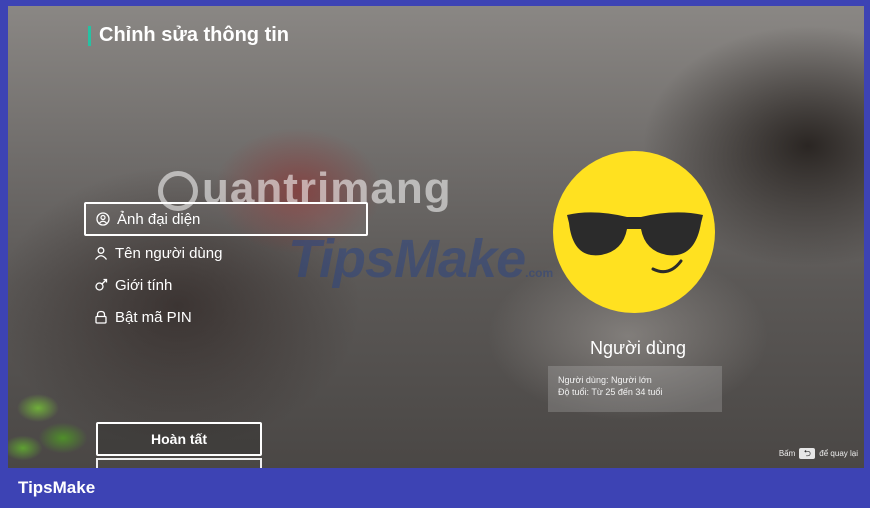 The image size is (870, 508). I want to click on title-accent-bar, so click(89, 35).